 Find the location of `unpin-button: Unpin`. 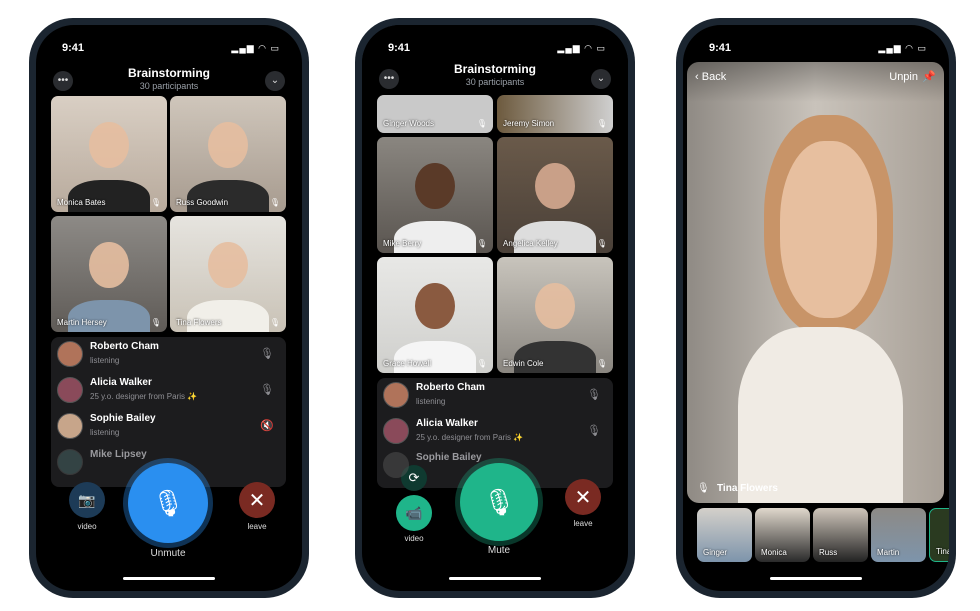

unpin-button: Unpin is located at coordinates (903, 77).